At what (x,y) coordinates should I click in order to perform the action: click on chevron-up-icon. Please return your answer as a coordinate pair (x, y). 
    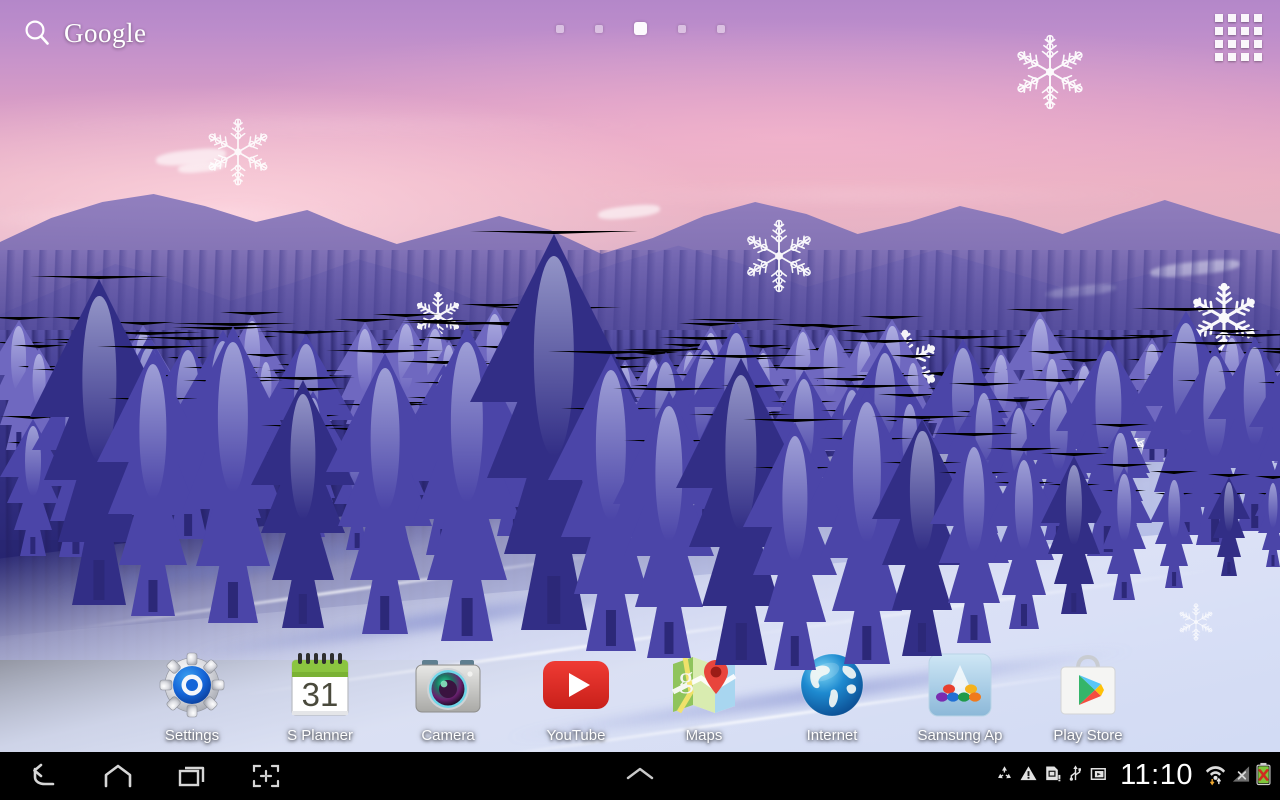
    Looking at the image, I should click on (640, 776).